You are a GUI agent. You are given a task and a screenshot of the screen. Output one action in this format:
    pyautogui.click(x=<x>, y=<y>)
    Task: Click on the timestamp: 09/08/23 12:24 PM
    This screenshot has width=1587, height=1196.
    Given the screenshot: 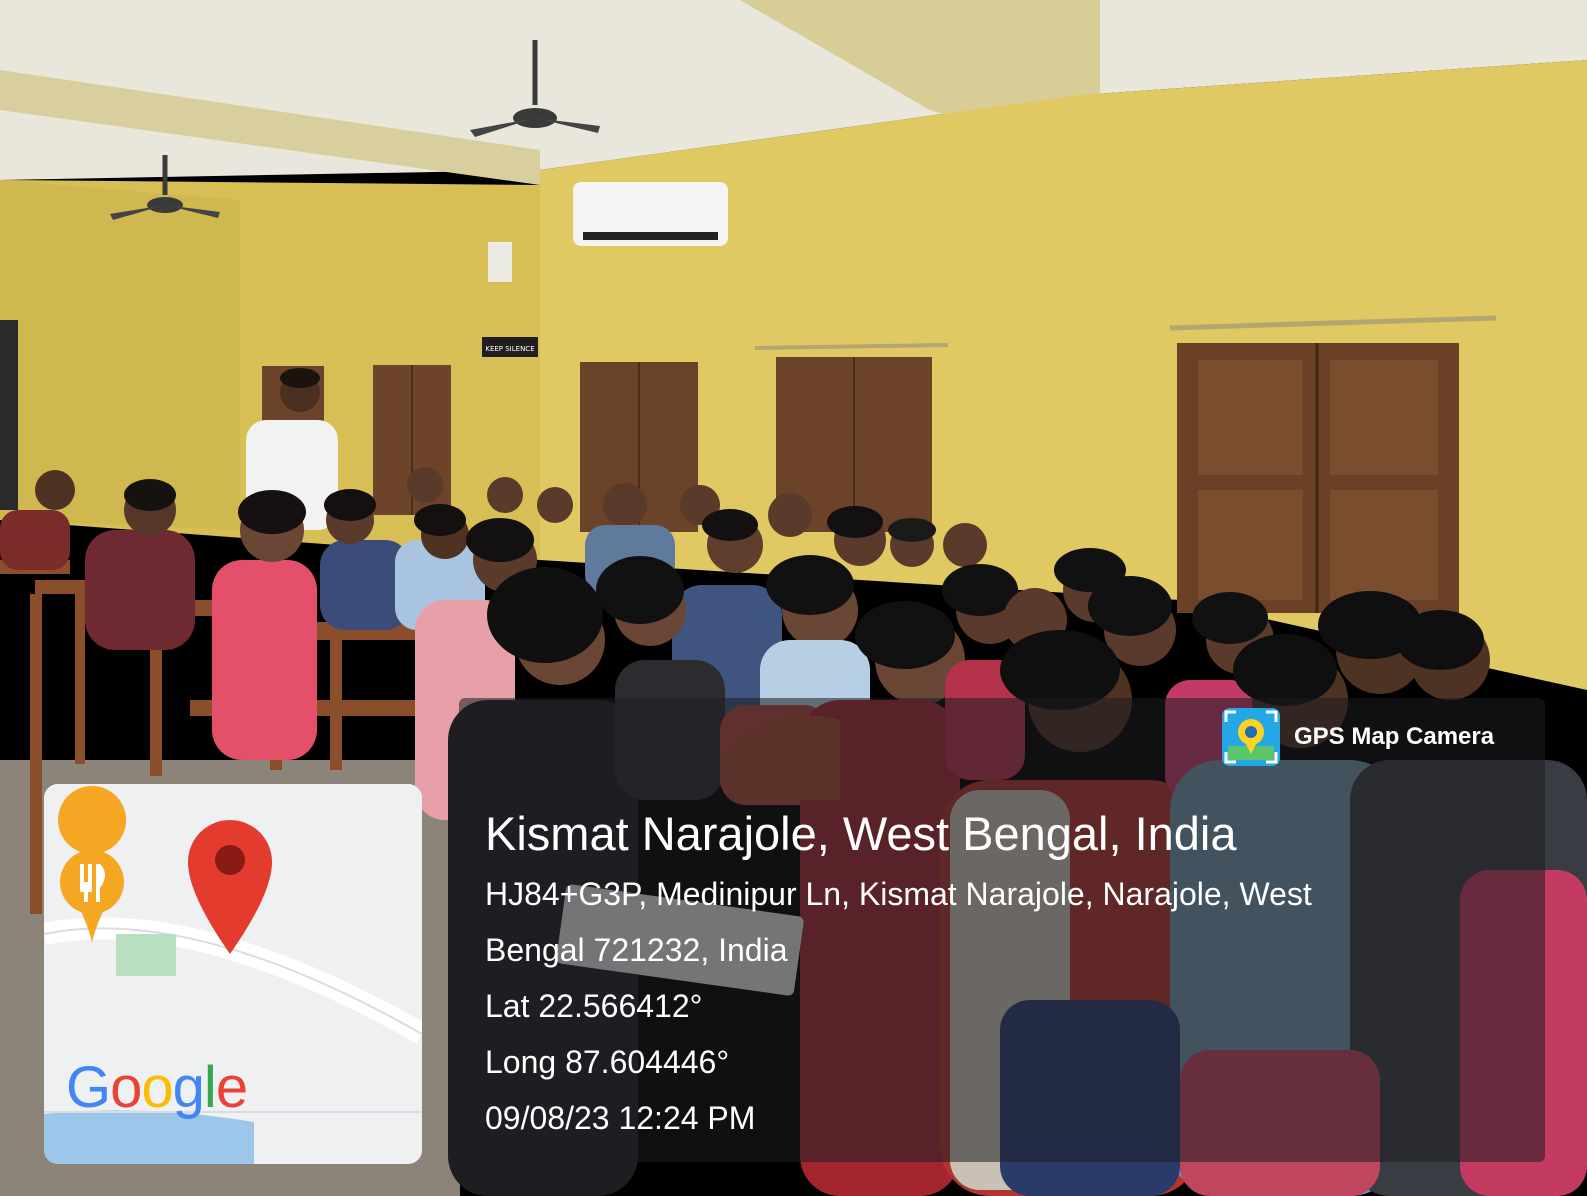 What is the action you would take?
    pyautogui.click(x=620, y=1118)
    